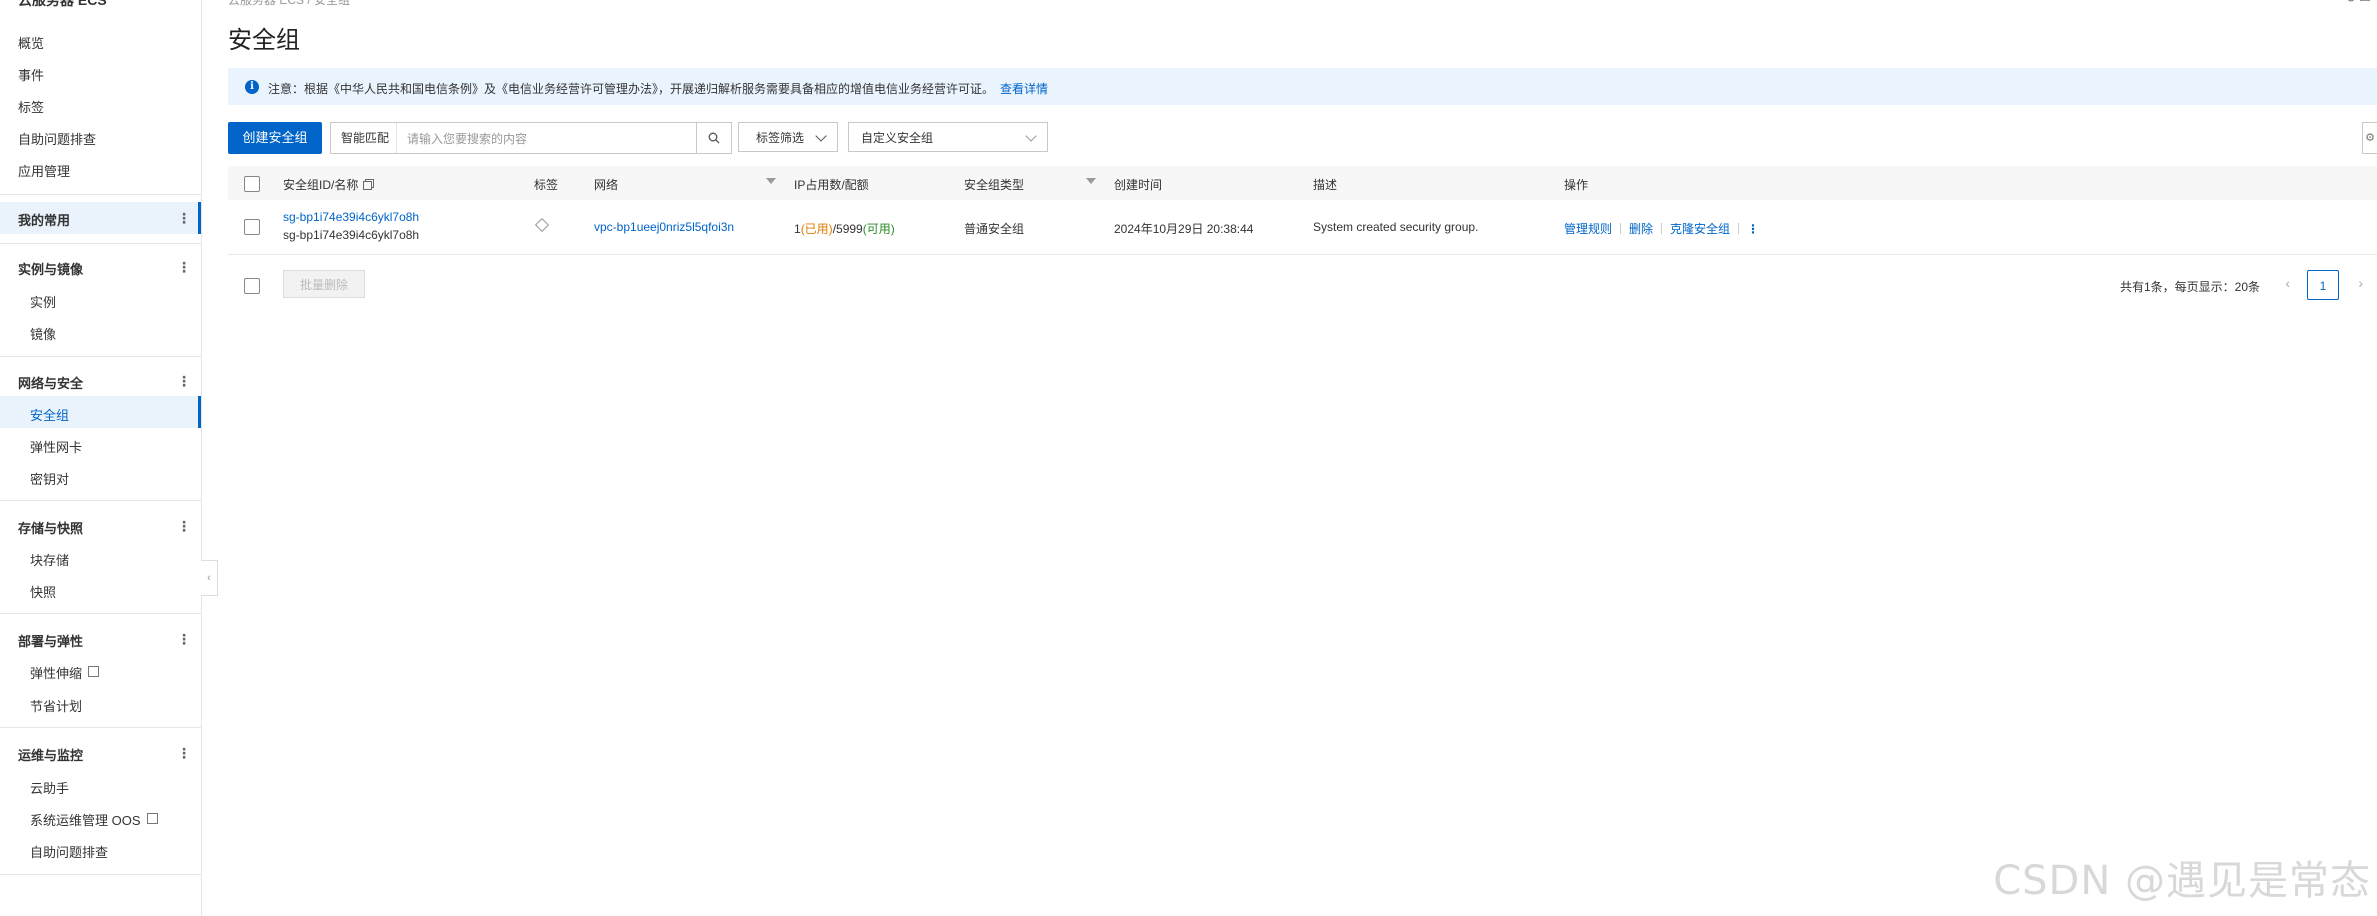  I want to click on delete-link: 删除, so click(1641, 229).